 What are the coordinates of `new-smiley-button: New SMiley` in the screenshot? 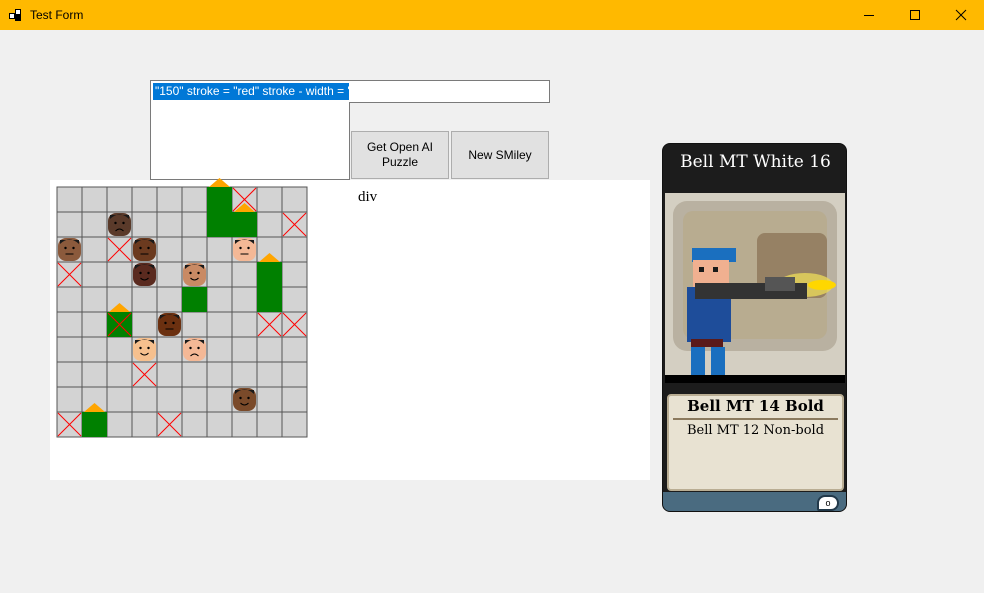 It's located at (500, 155).